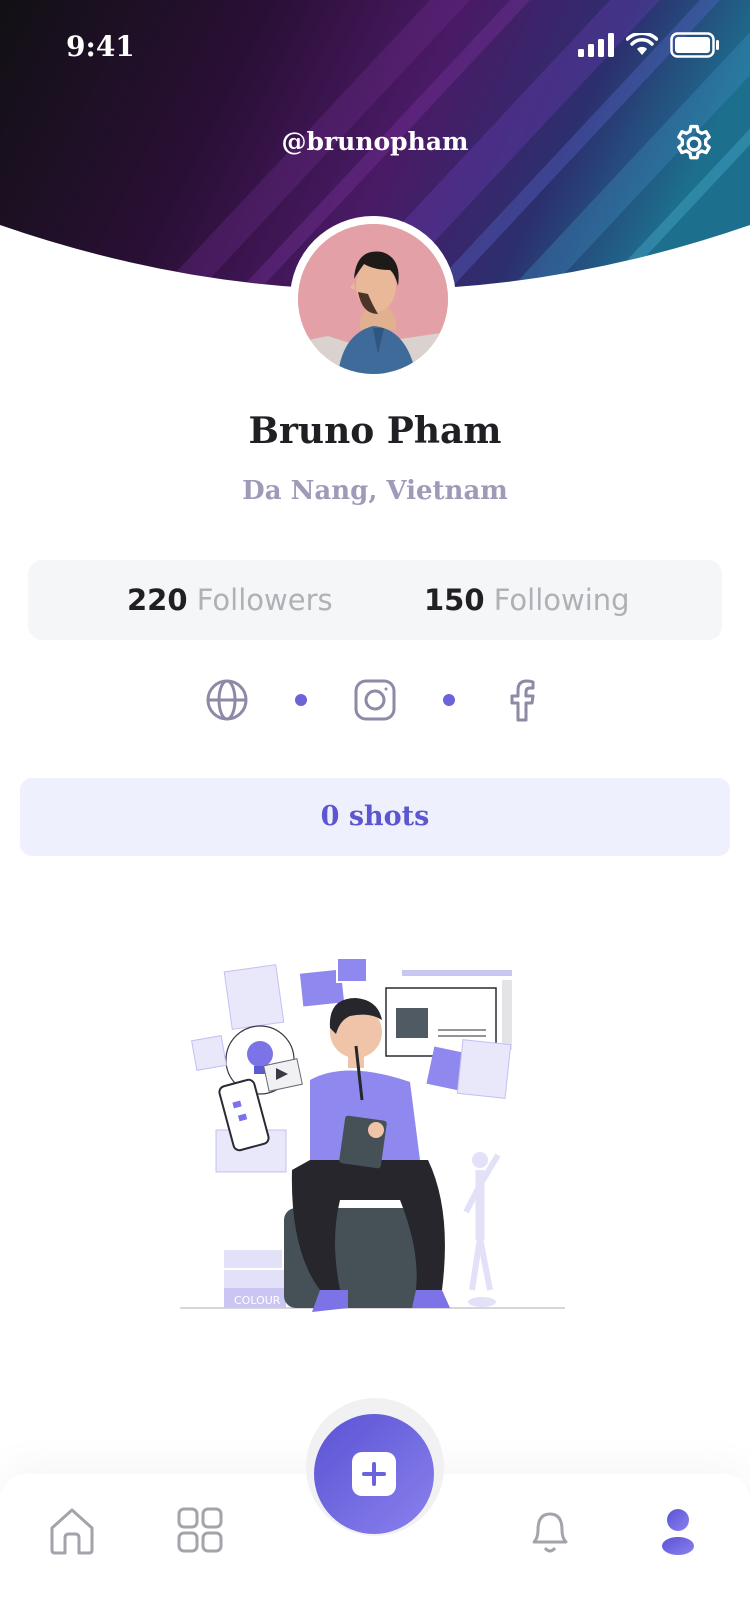 Image resolution: width=750 pixels, height=1624 pixels. I want to click on avatar-ring, so click(373, 299).